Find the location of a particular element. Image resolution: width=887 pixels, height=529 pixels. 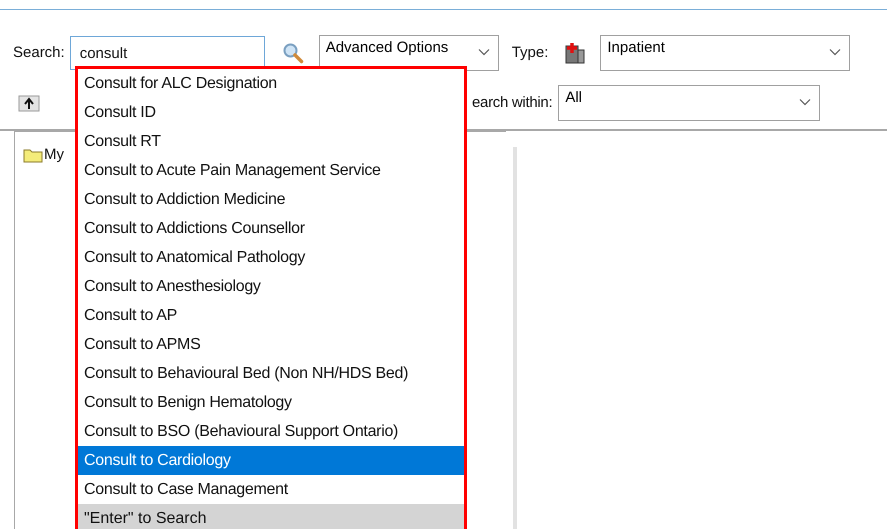

search-within-label: earch within: is located at coordinates (512, 102).